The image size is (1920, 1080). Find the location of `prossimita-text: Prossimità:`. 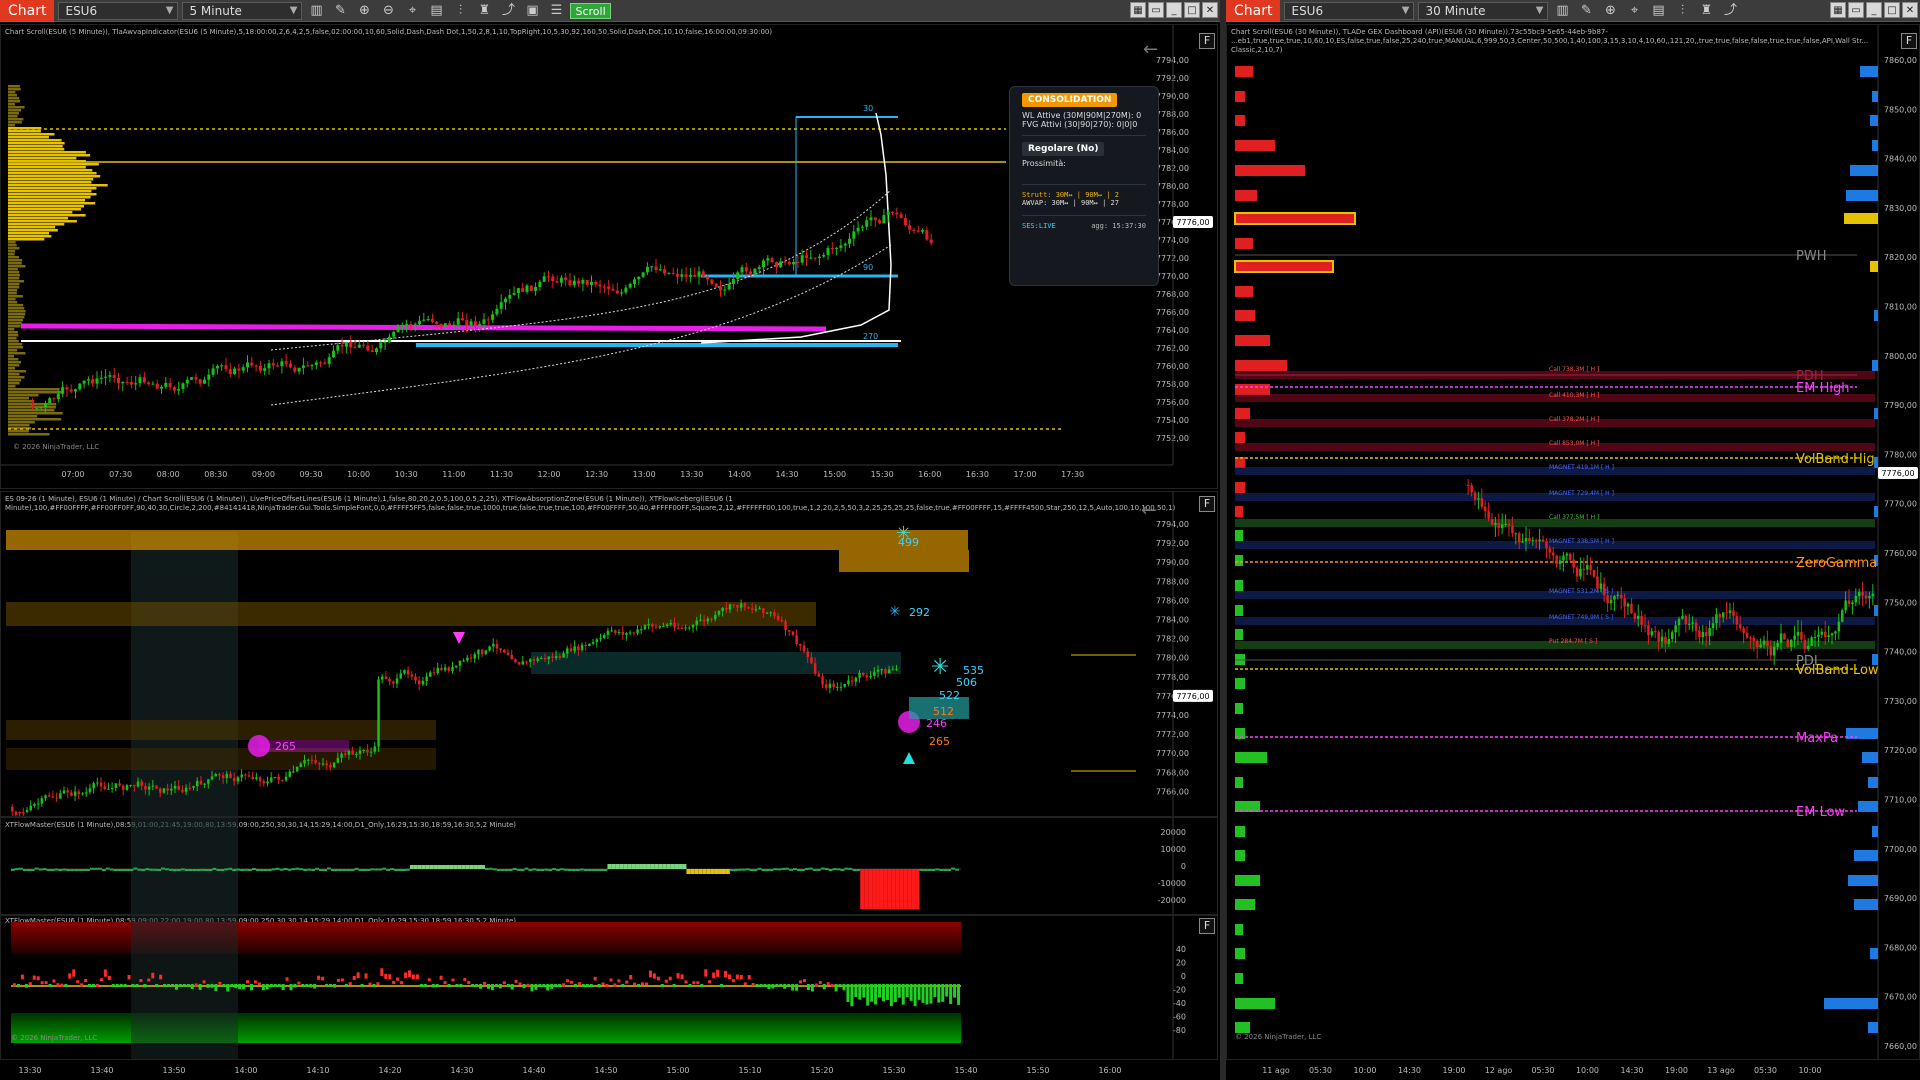

prossimita-text: Prossimità: is located at coordinates (1044, 163).